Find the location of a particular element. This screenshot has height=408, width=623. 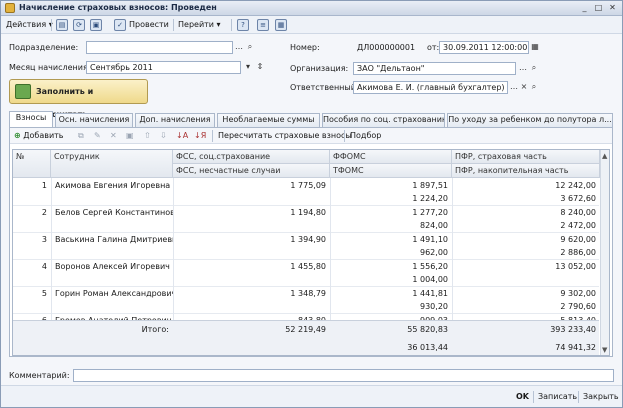

col-header-pfr-funded: ПФР, накопительная часть is located at coordinates (526, 171).